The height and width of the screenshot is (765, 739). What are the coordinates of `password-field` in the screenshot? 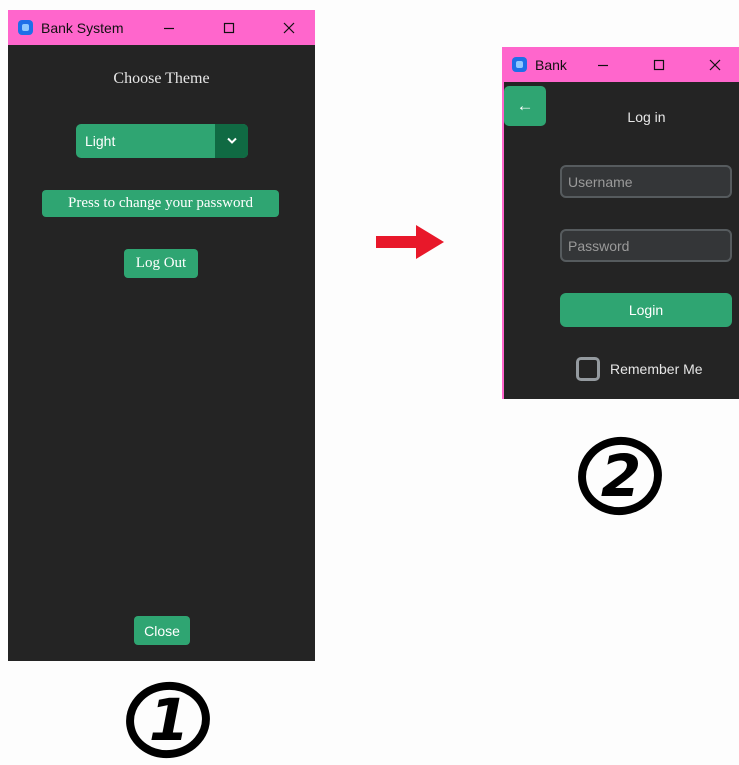 It's located at (646, 245).